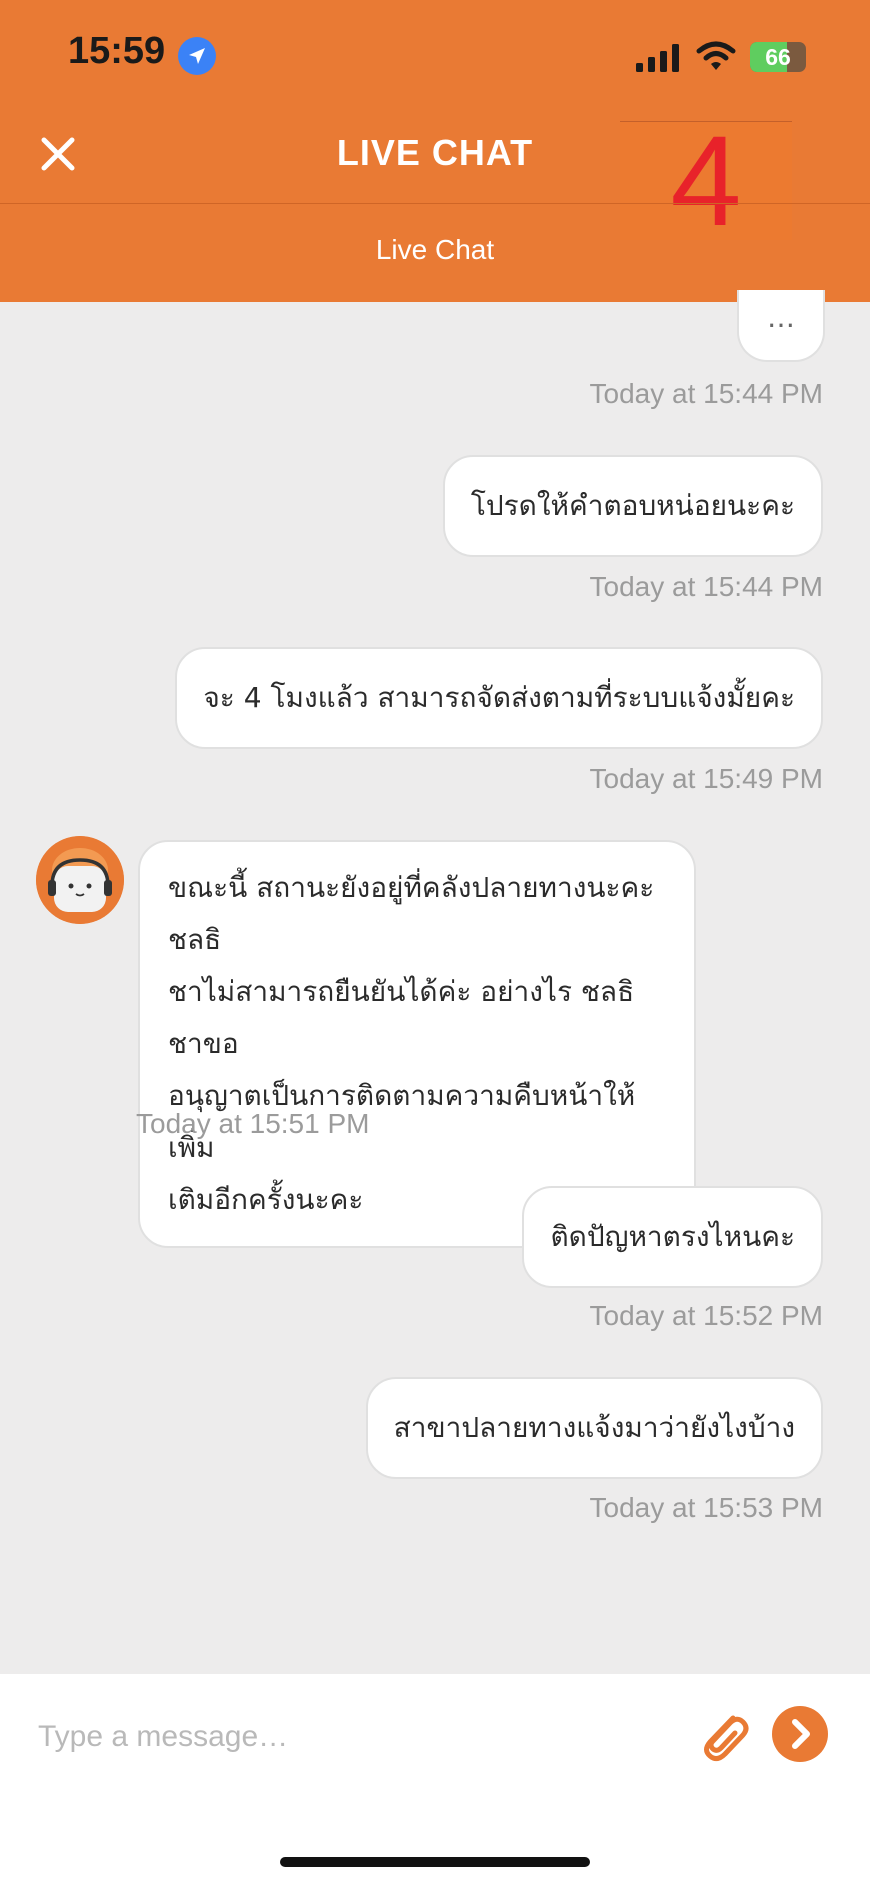 The height and width of the screenshot is (1883, 870). What do you see at coordinates (435, 203) in the screenshot?
I see `header-divider` at bounding box center [435, 203].